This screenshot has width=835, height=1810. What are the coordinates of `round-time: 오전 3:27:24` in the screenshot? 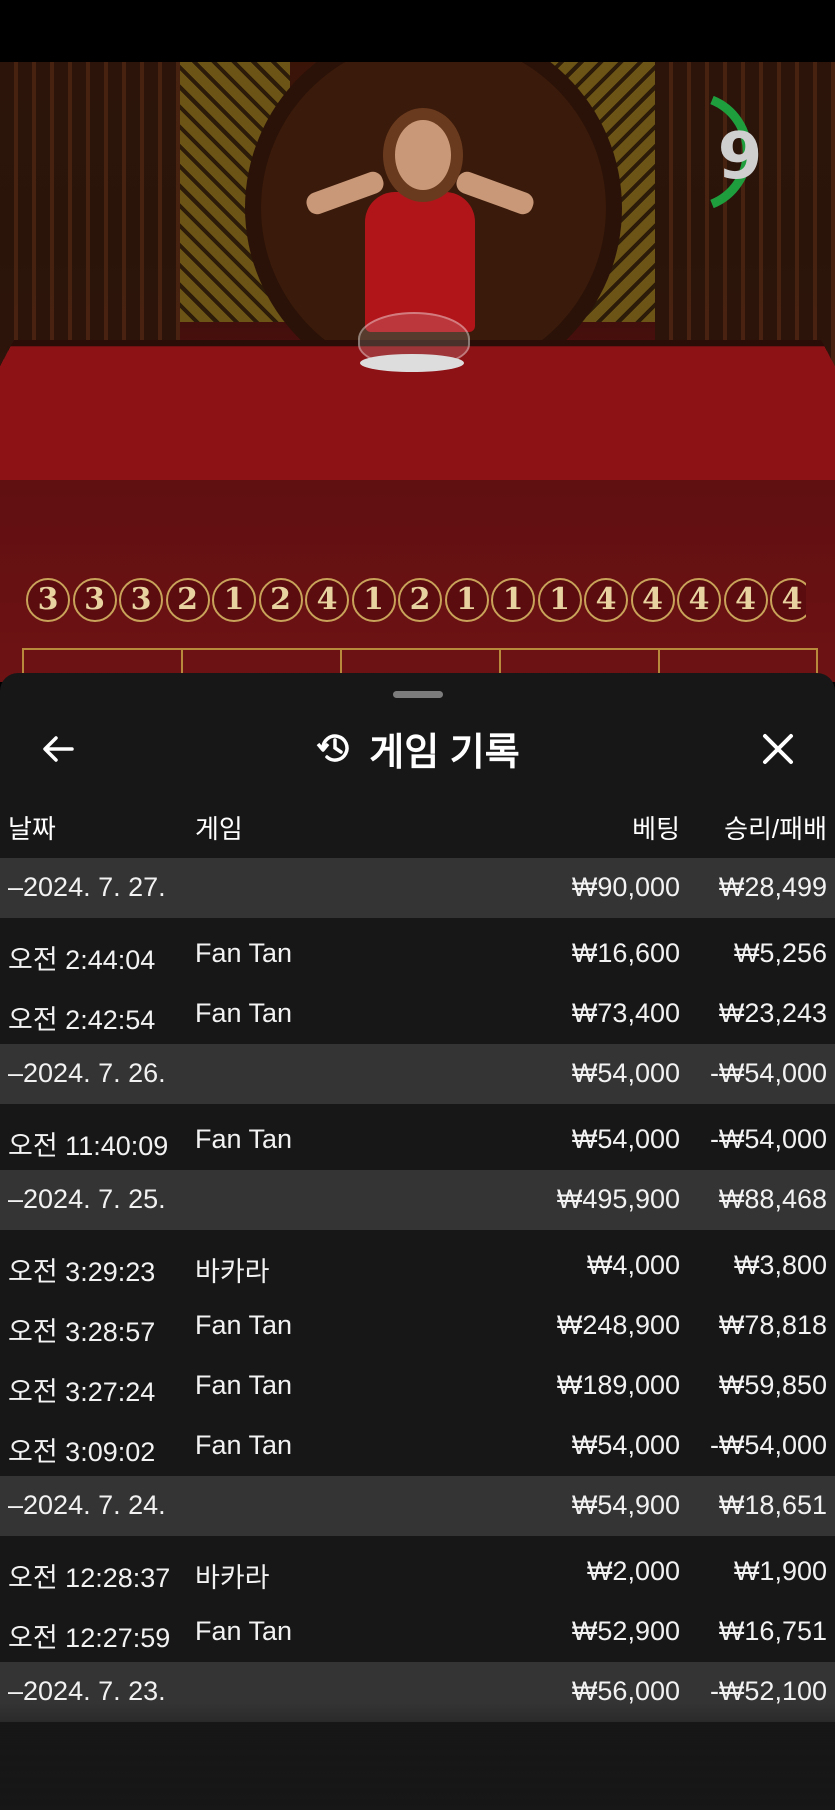 It's located at (82, 1392).